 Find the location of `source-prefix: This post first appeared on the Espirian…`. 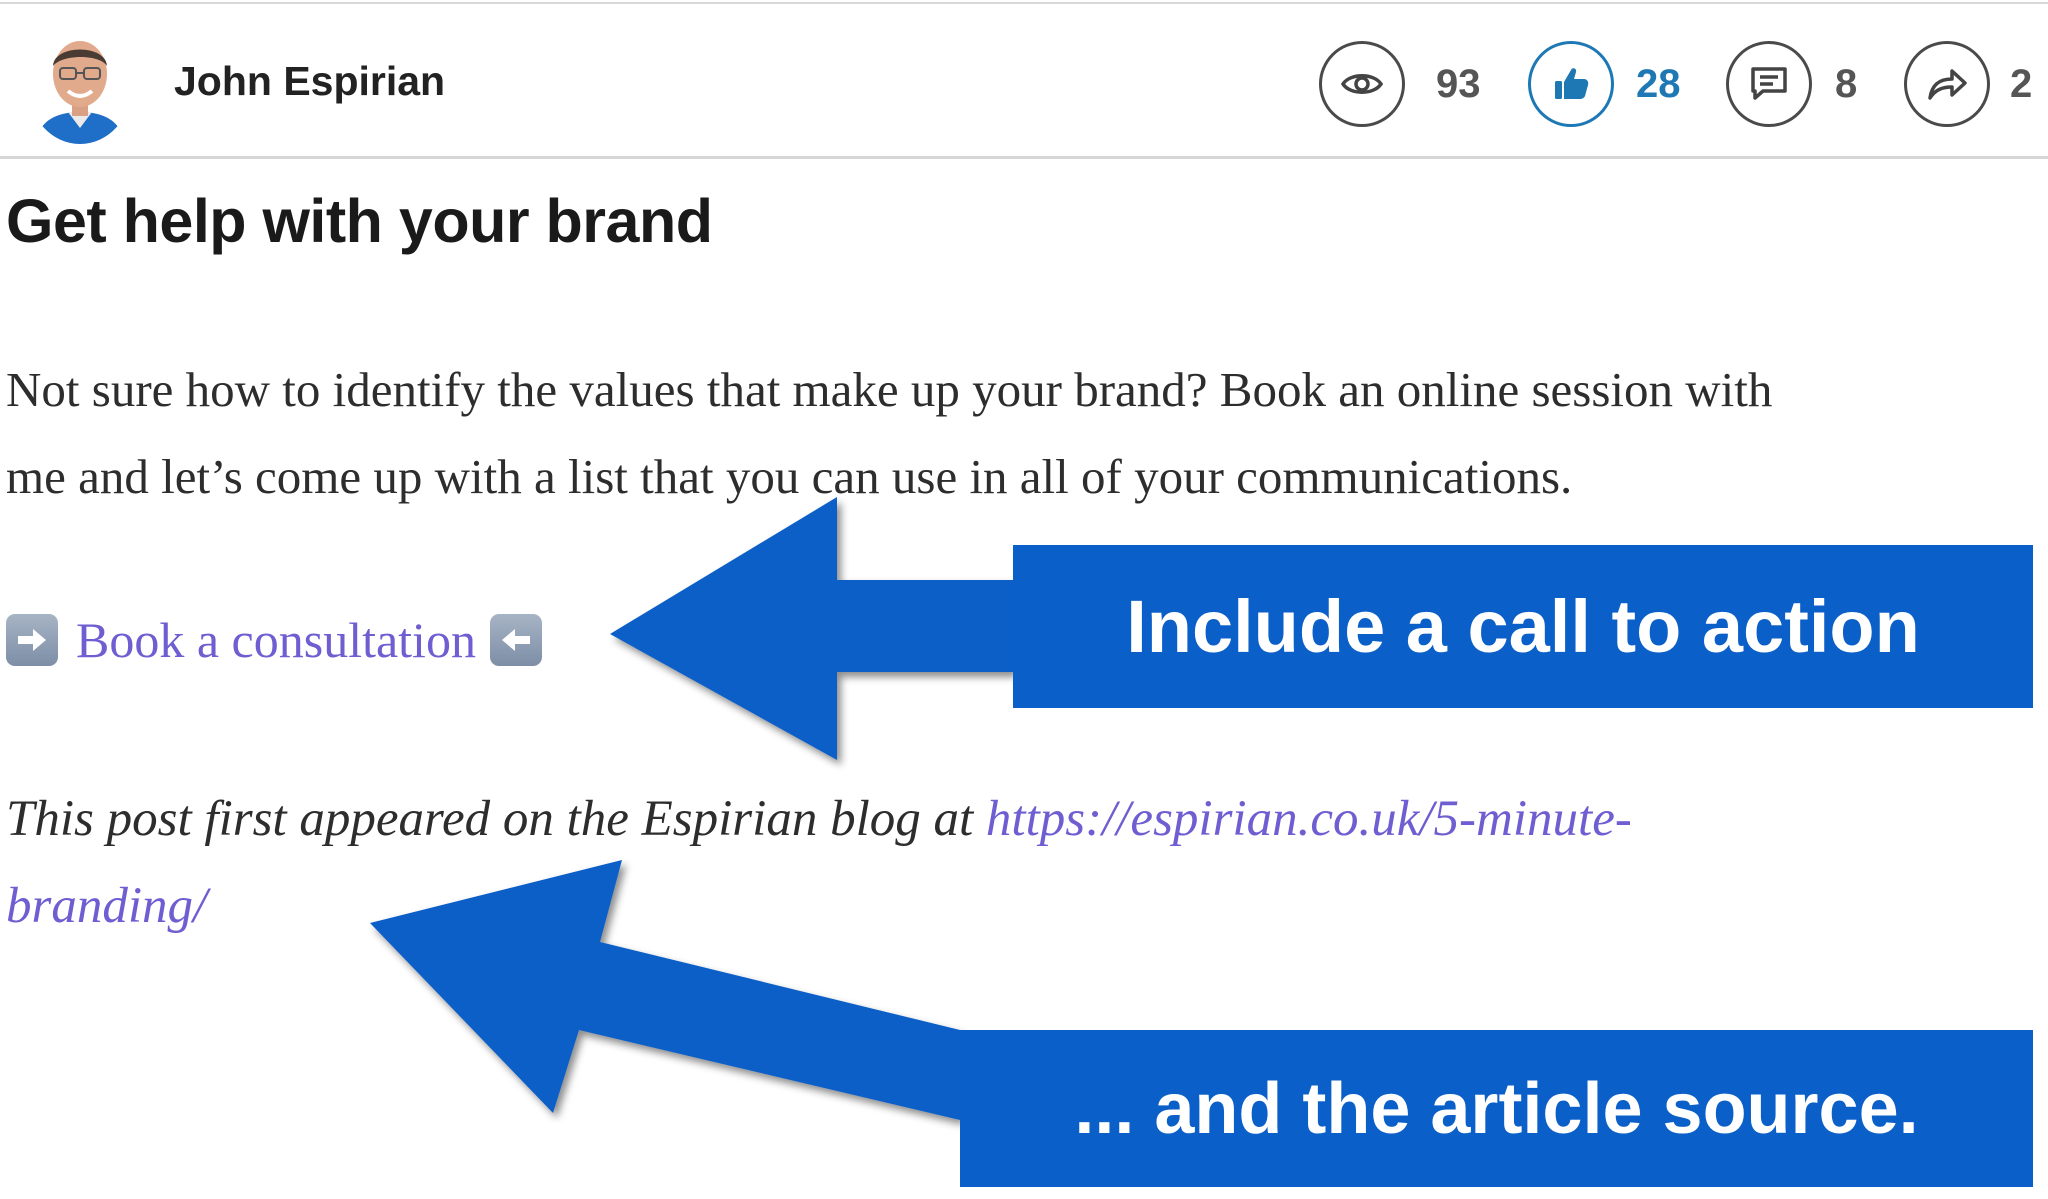

source-prefix: This post first appeared on the Espirian… is located at coordinates (496, 819).